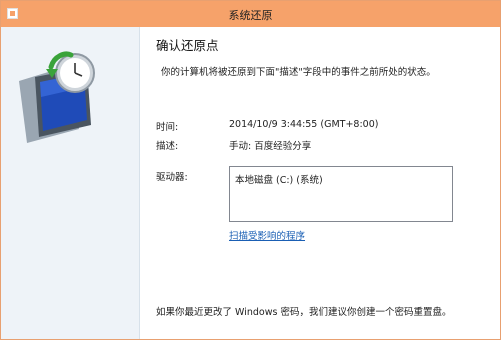 The height and width of the screenshot is (340, 501). Describe the element at coordinates (172, 177) in the screenshot. I see `drives-label: 驱动器:` at that location.